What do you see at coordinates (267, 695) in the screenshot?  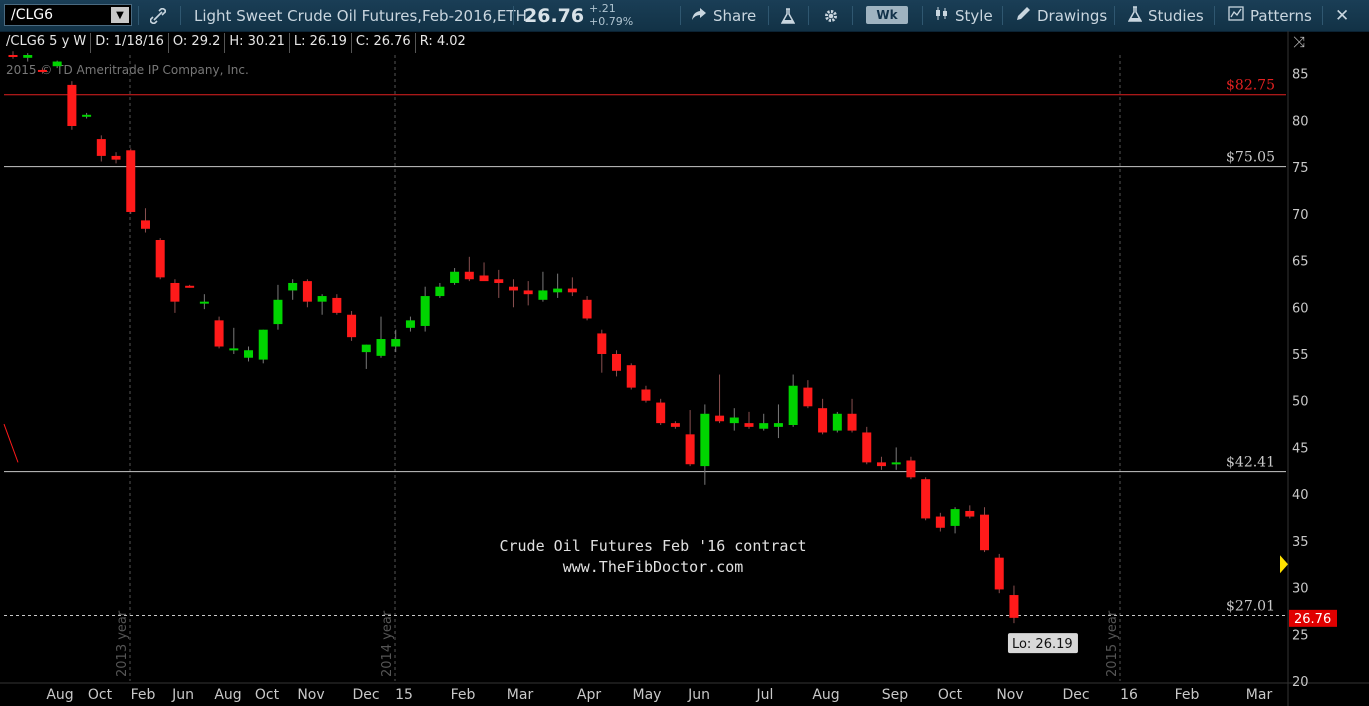 I see `time-tick-label: Oct` at bounding box center [267, 695].